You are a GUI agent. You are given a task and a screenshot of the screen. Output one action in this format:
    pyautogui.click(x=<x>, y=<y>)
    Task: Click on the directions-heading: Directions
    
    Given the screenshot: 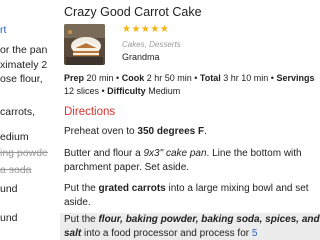 What is the action you would take?
    pyautogui.click(x=90, y=112)
    